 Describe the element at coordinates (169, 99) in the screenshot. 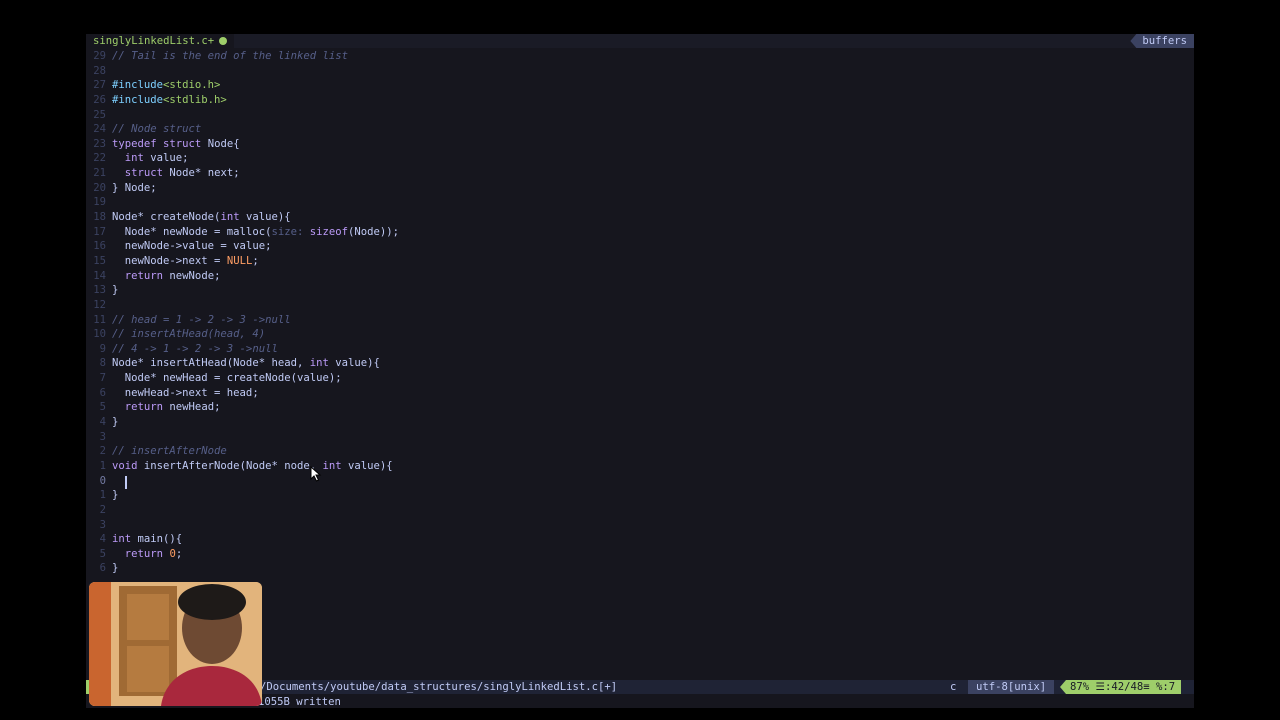

I see `line-text: #include<stdlib.h>` at that location.